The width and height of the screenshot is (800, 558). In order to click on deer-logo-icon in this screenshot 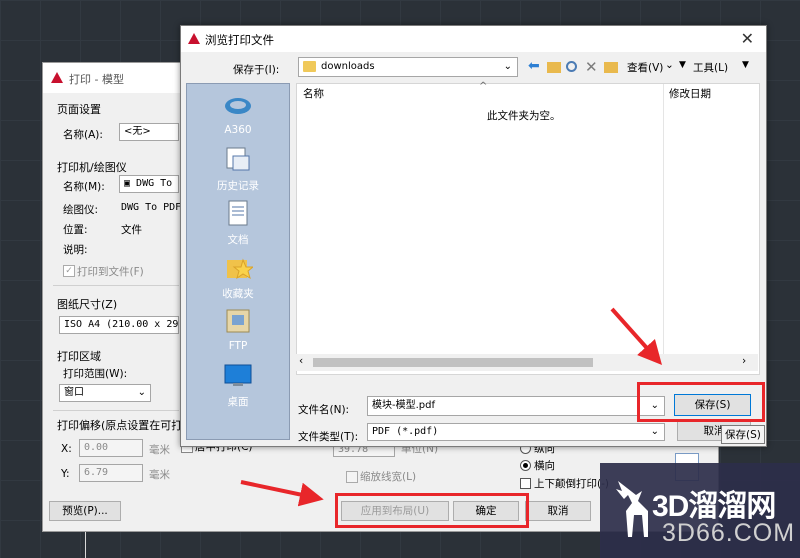, I will do `click(632, 509)`.